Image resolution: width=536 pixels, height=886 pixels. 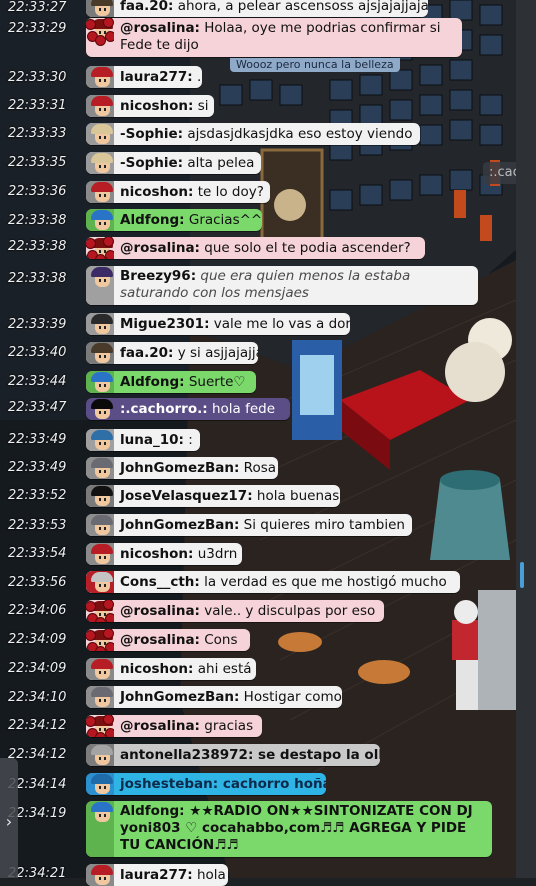 I want to click on chat-bubble: JohnGomezBan: Hostigar como?, so click(x=214, y=697).